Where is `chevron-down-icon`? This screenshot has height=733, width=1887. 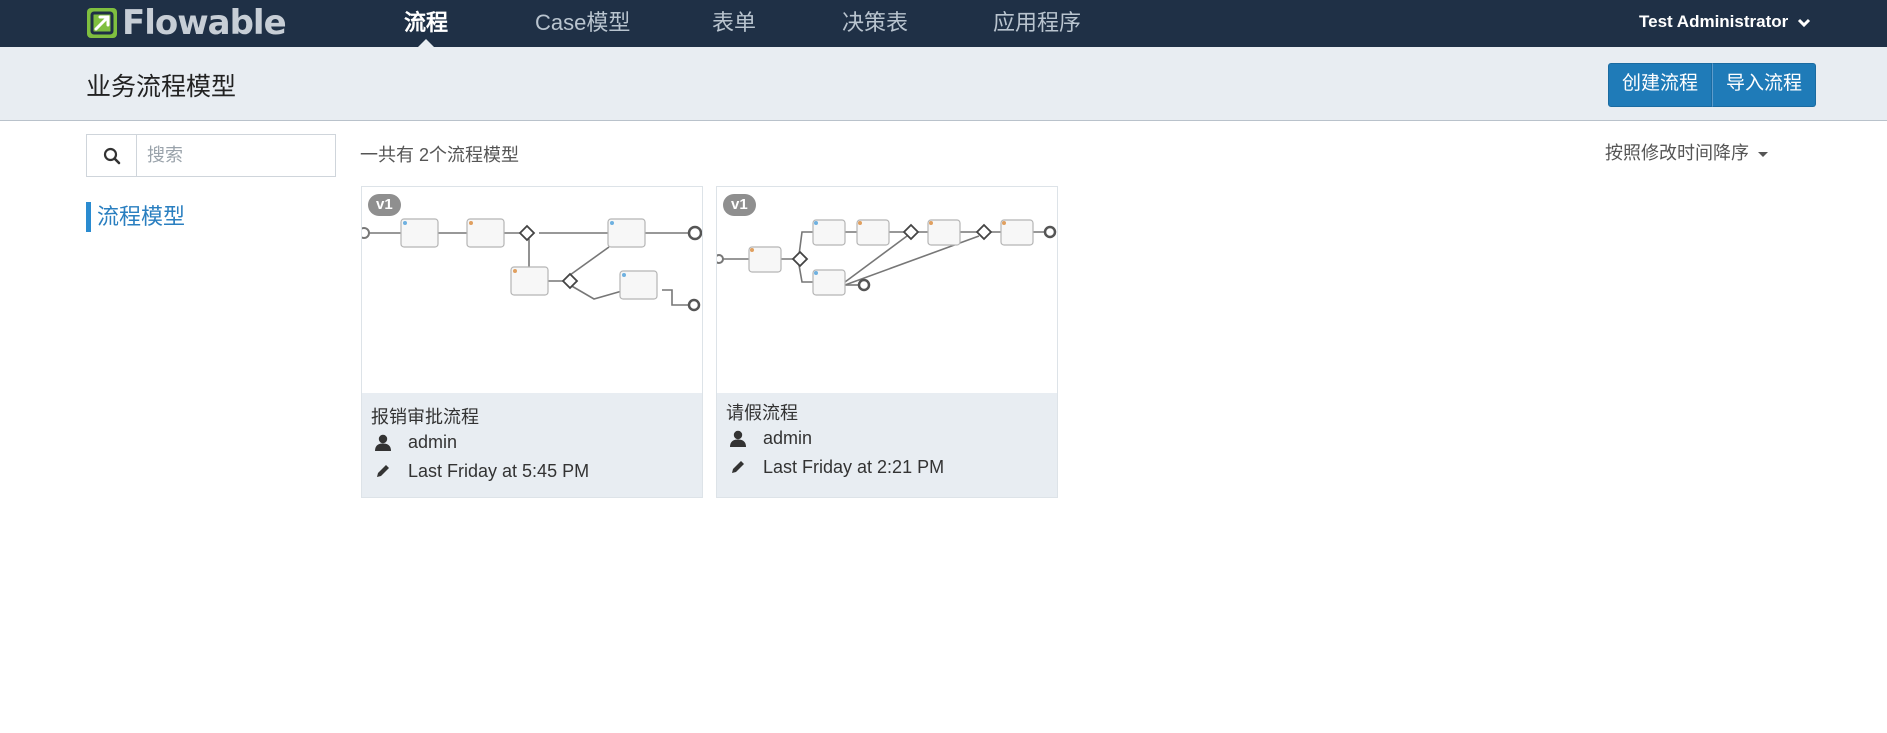
chevron-down-icon is located at coordinates (1804, 22).